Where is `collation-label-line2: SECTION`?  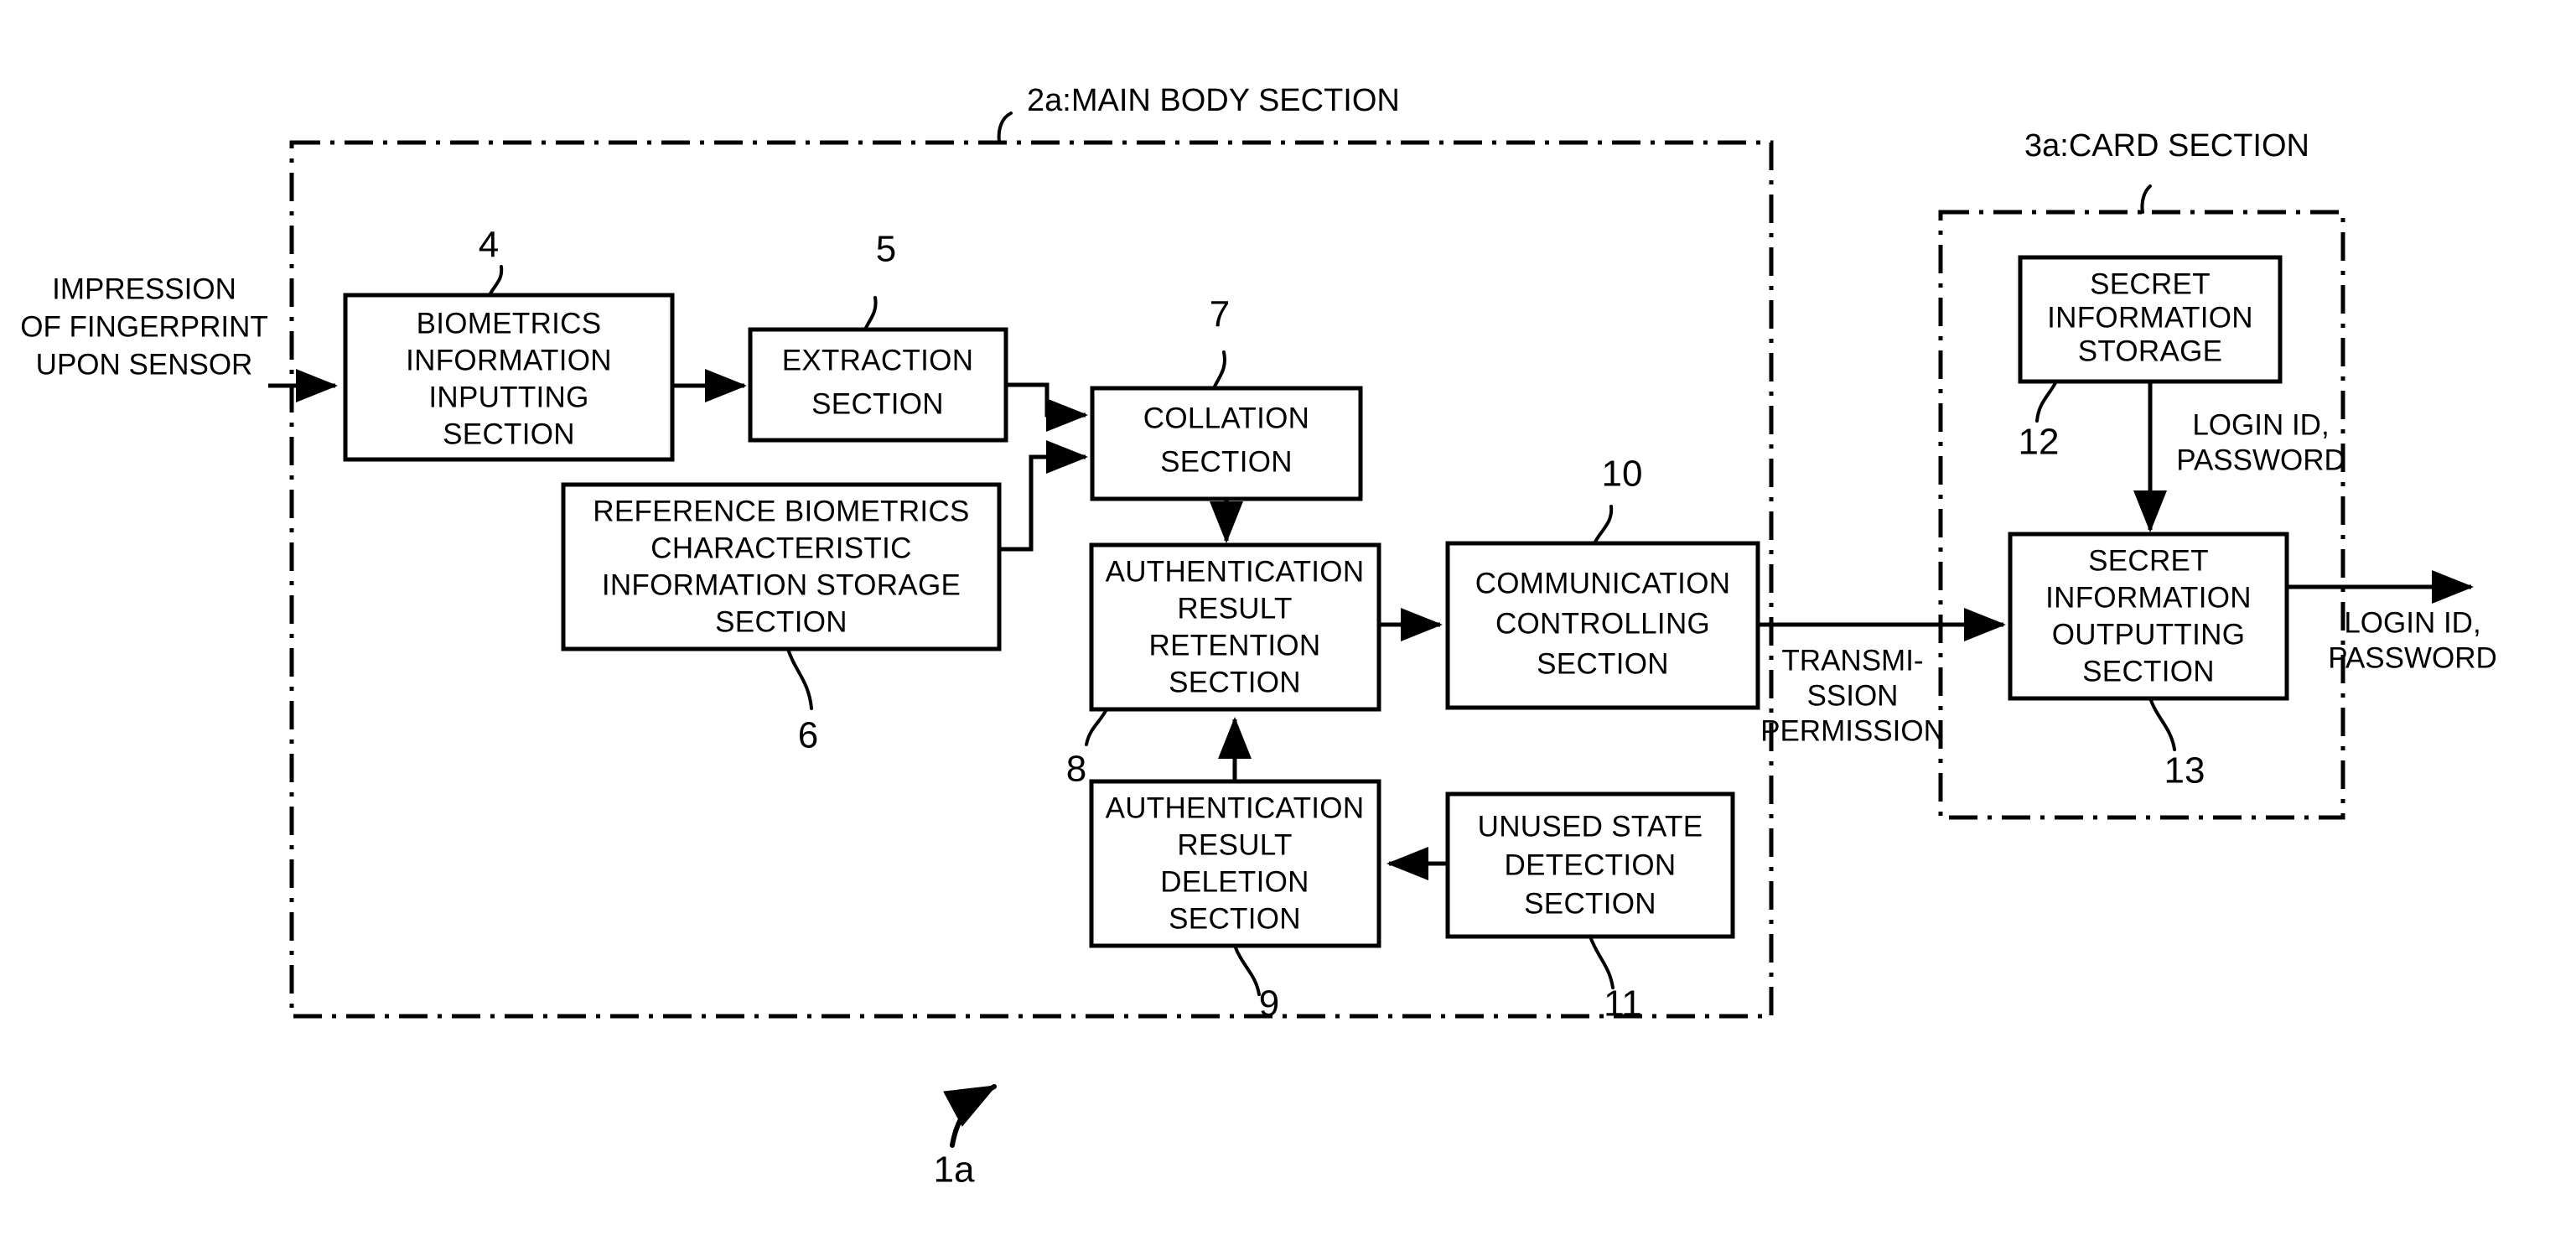
collation-label-line2: SECTION is located at coordinates (1226, 461).